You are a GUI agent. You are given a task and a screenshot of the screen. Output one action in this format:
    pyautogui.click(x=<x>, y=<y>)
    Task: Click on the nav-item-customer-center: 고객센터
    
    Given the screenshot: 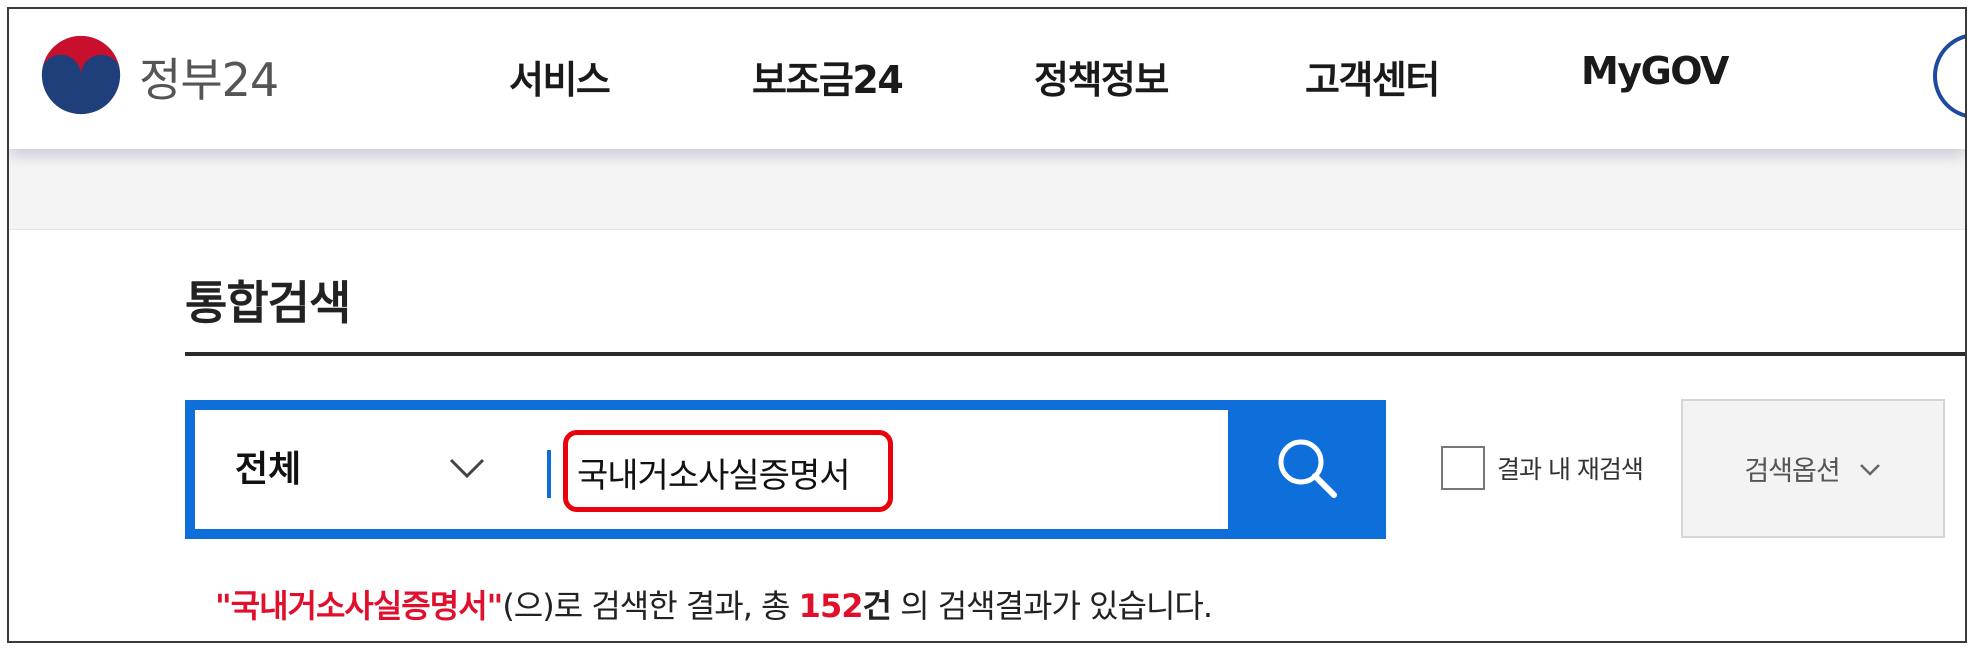 What is the action you would take?
    pyautogui.click(x=1372, y=76)
    